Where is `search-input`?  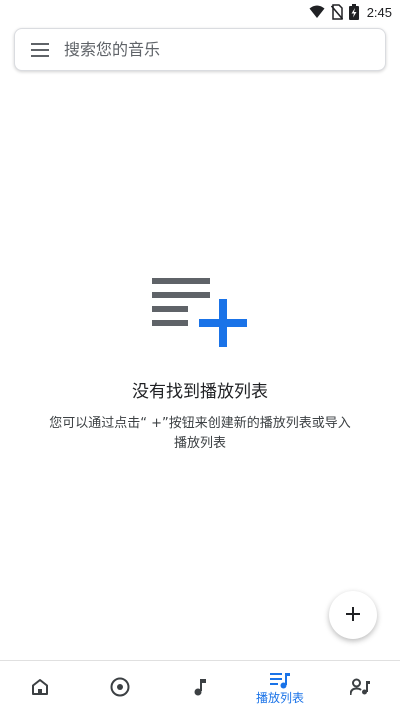
search-input is located at coordinates (214, 49).